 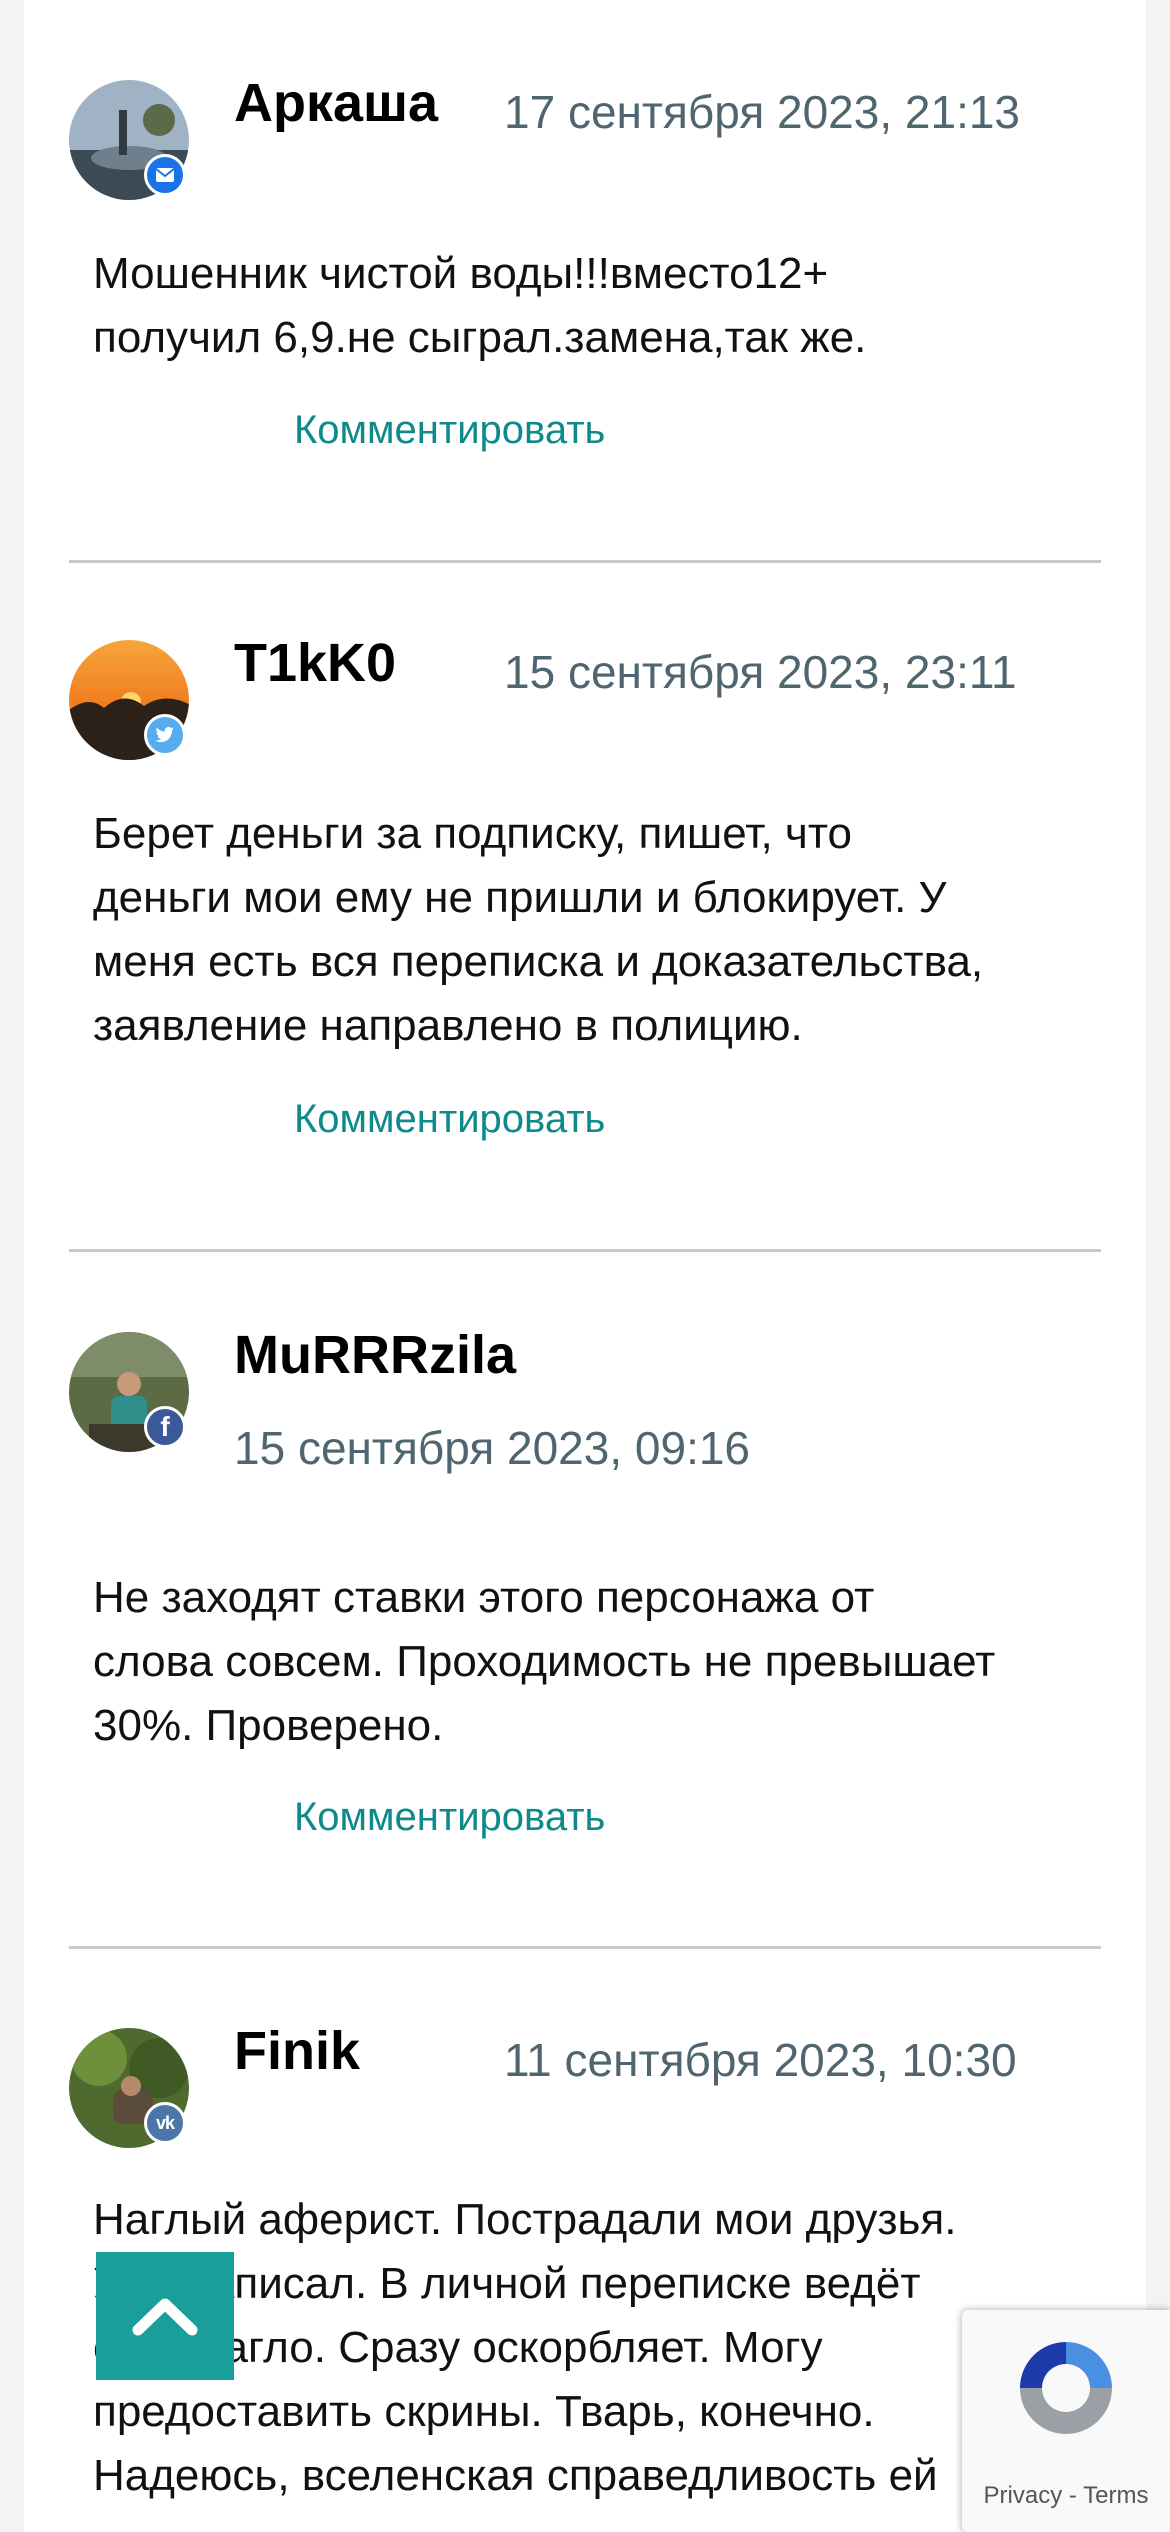 I want to click on comment-date: 17 сентября 2023, 21:13, so click(x=762, y=112).